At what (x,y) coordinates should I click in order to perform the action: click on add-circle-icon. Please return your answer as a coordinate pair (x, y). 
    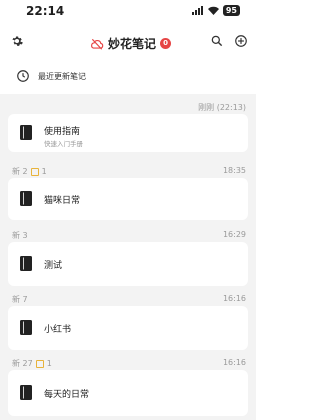
    Looking at the image, I should click on (241, 41).